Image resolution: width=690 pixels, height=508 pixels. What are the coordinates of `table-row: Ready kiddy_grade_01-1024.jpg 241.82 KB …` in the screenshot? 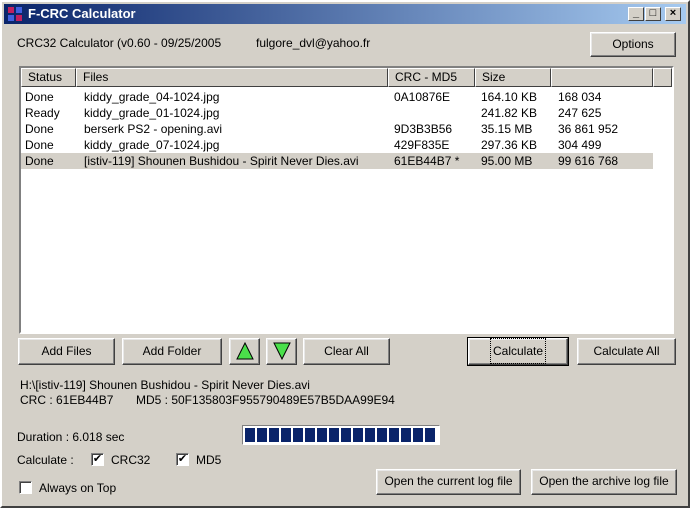 It's located at (337, 113).